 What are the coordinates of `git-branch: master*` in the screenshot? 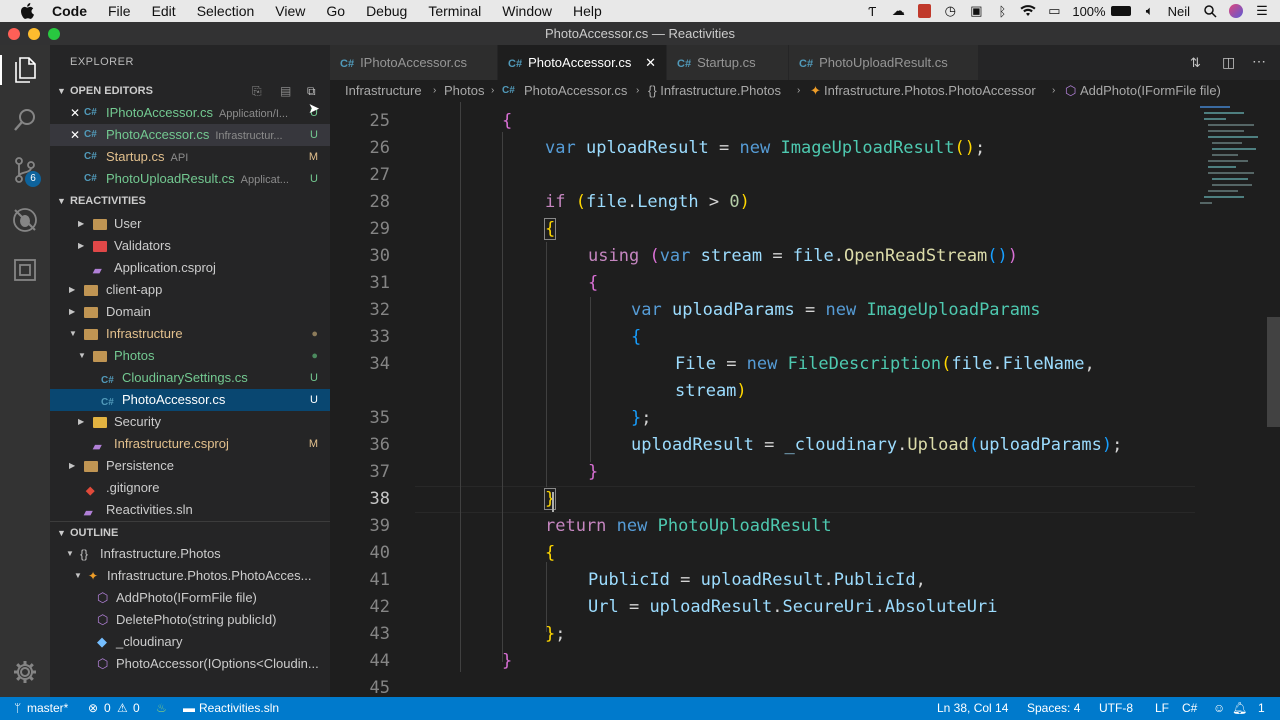 It's located at (47, 708).